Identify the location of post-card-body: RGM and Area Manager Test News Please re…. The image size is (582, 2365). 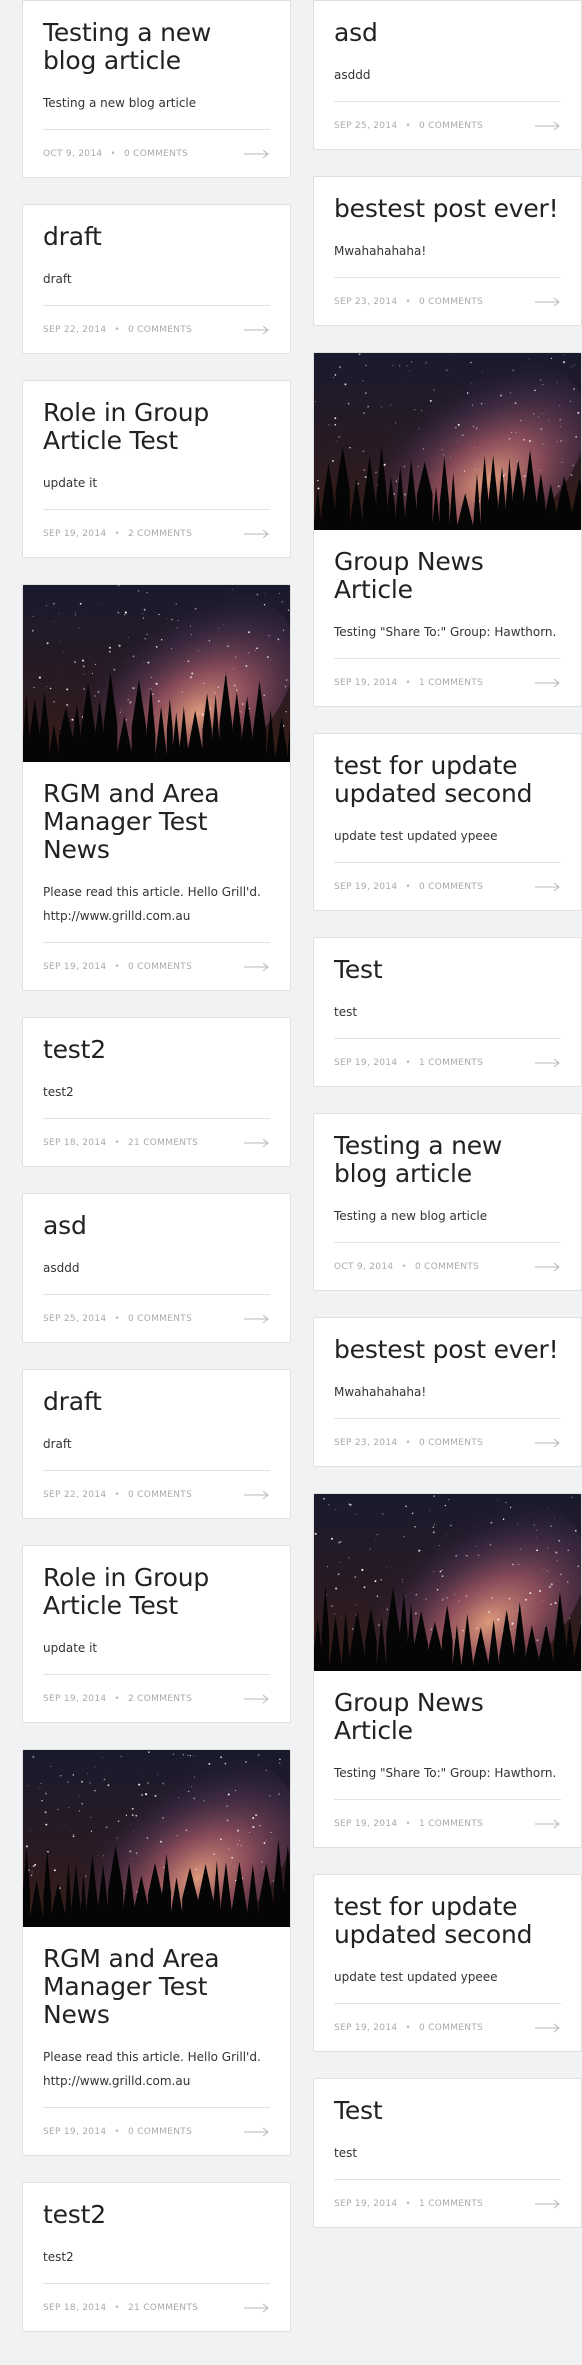
(156, 876).